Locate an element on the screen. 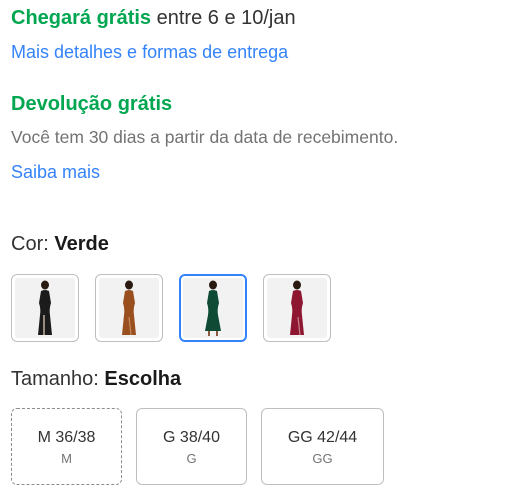  color-label-text: Cor: is located at coordinates (33, 244).